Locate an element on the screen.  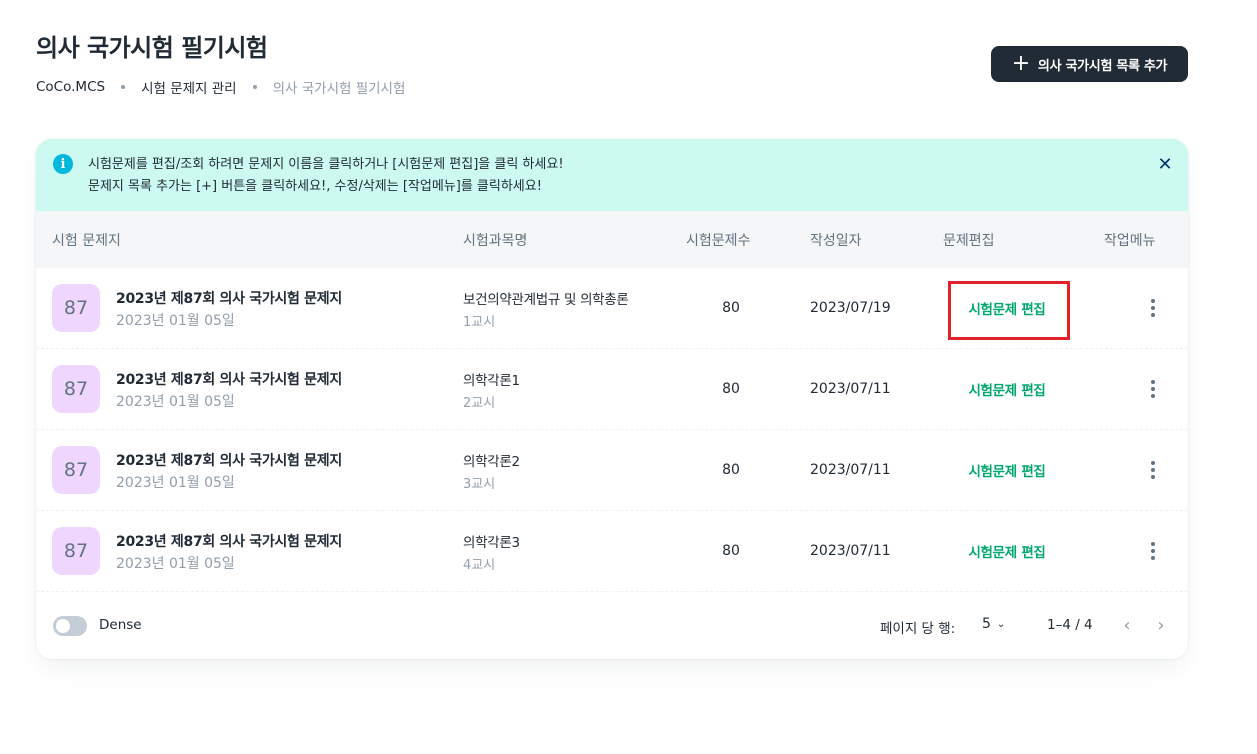
chevron-left-icon: ‹ is located at coordinates (1127, 625).